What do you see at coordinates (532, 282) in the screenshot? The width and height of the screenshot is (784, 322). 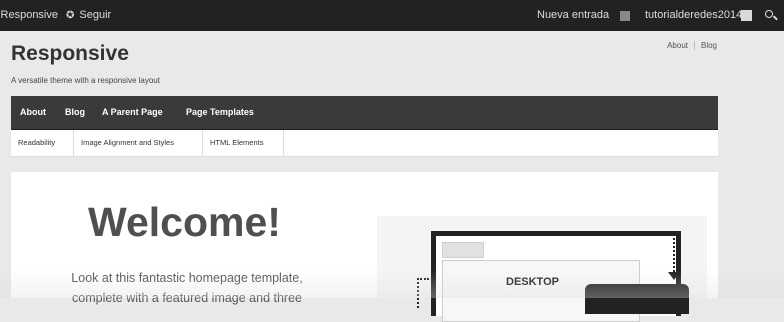 I see `desktop-label: DESKTOP` at bounding box center [532, 282].